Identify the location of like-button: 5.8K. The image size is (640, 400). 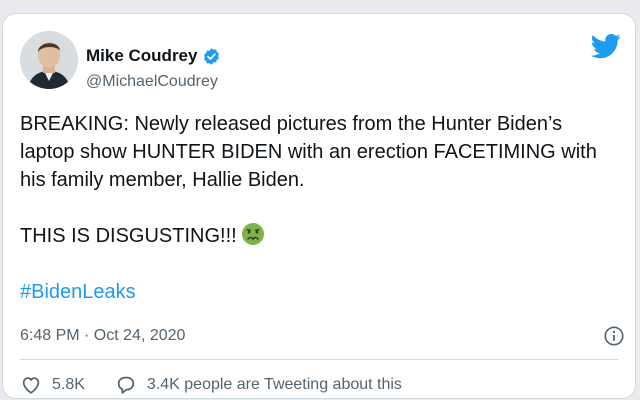
(52, 385).